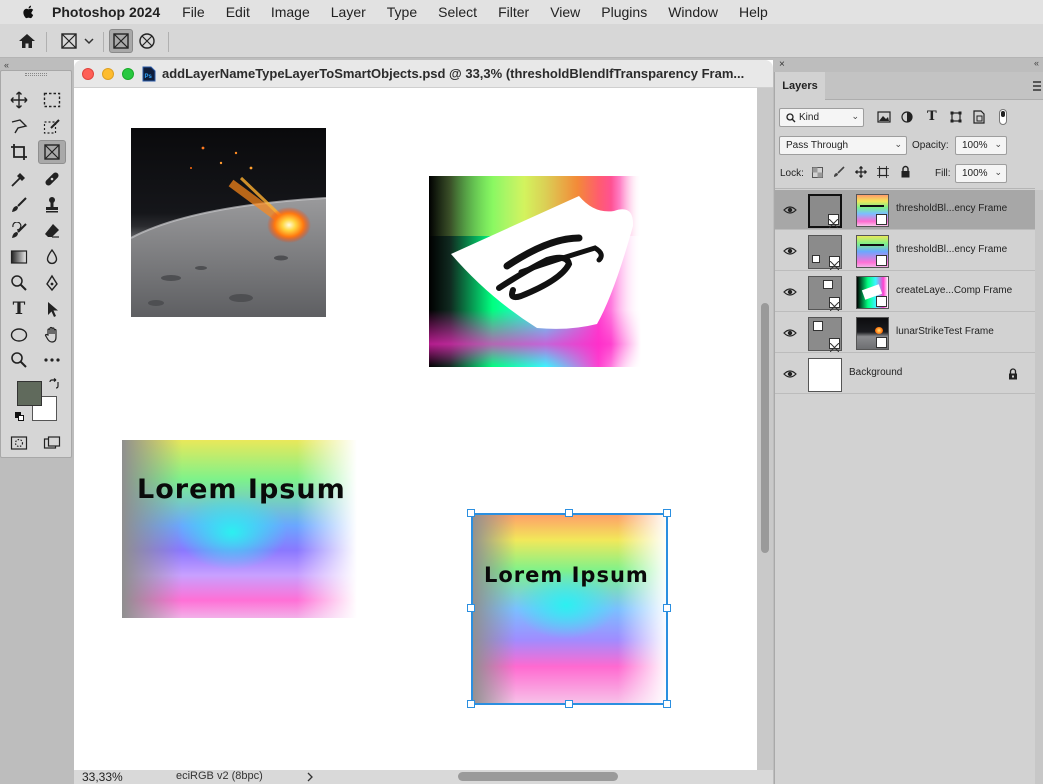  What do you see at coordinates (956, 117) in the screenshot?
I see `shape-layer-filter-icon` at bounding box center [956, 117].